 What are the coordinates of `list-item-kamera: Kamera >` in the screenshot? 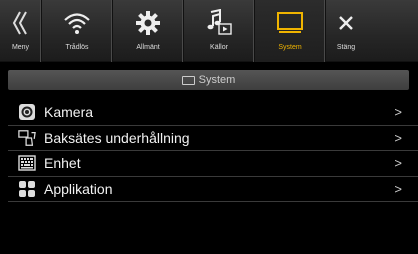 It's located at (213, 113).